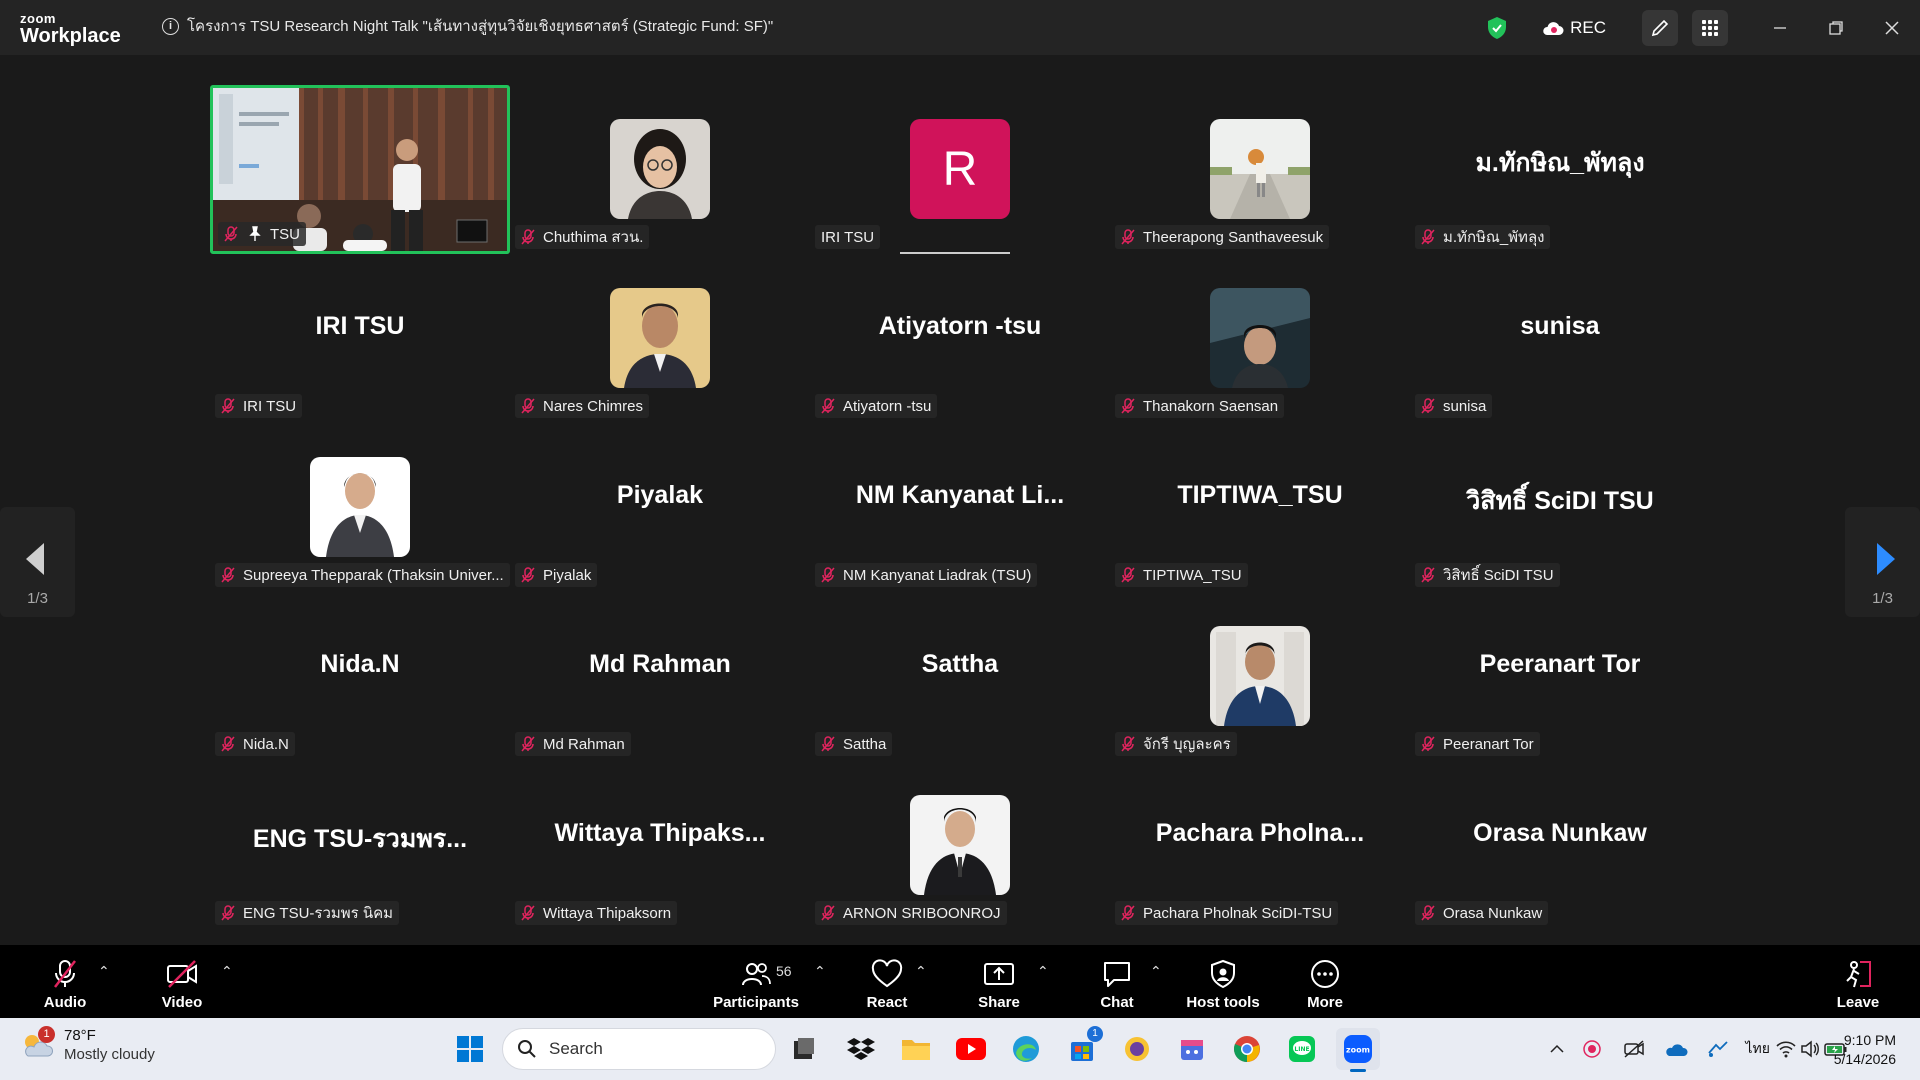 This screenshot has height=1080, width=1920. Describe the element at coordinates (820, 971) in the screenshot. I see `participants-options-caret: ⌃` at that location.